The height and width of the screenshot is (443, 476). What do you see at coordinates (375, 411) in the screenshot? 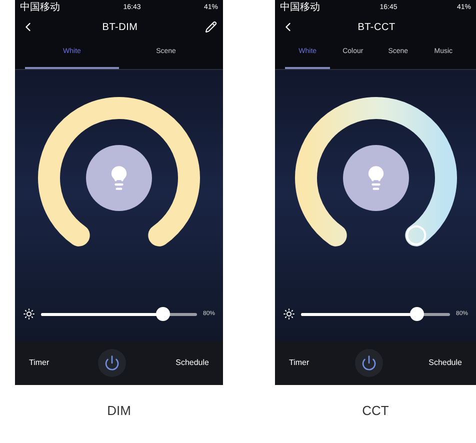
I see `caption: CCT` at bounding box center [375, 411].